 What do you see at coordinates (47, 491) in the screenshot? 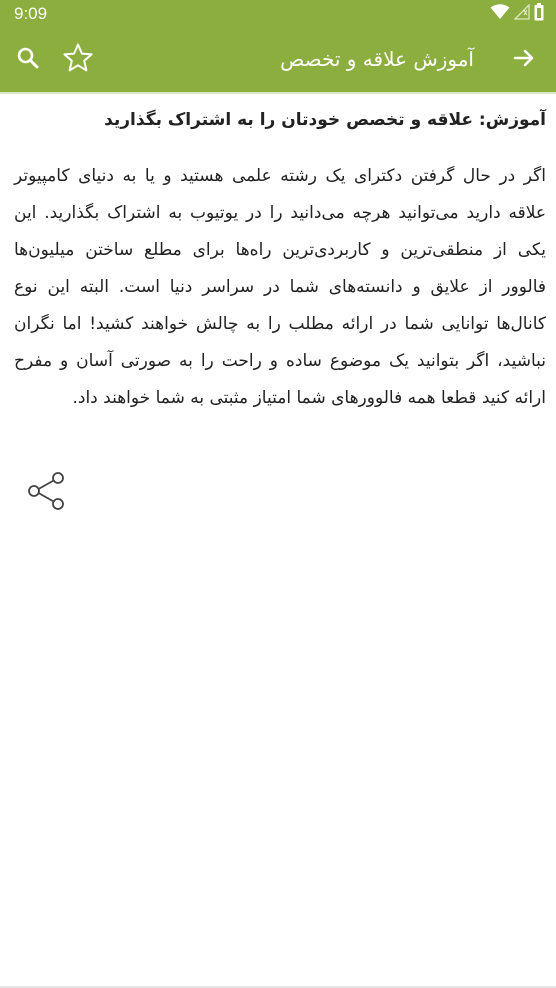
I see `share-button` at bounding box center [47, 491].